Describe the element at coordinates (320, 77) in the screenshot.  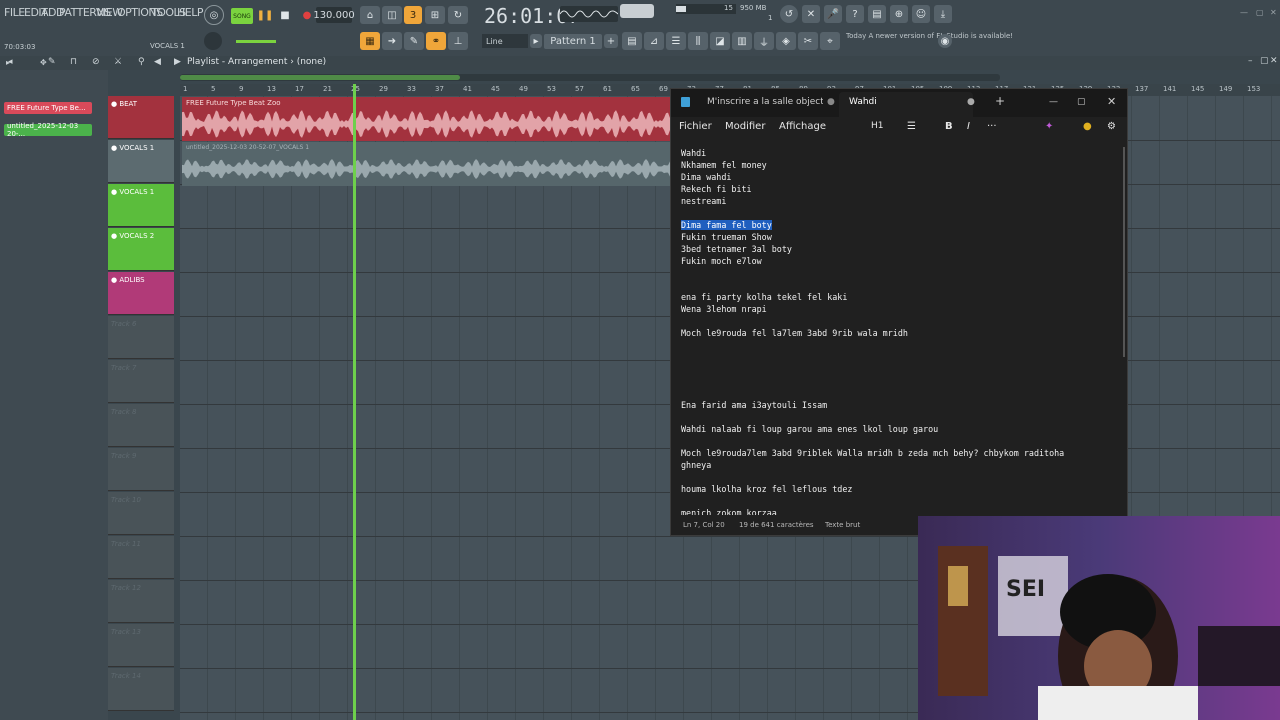
I see `scrollbar-thumb` at that location.